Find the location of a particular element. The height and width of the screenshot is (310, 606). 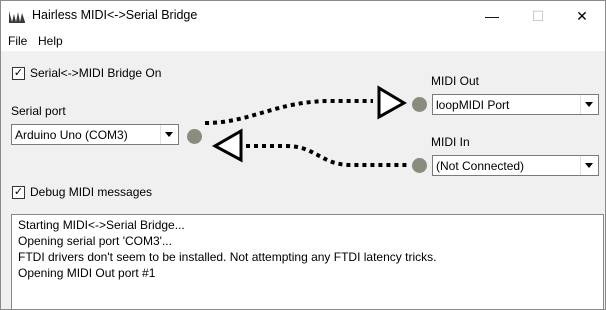

midi-in-connector-dot is located at coordinates (419, 165).